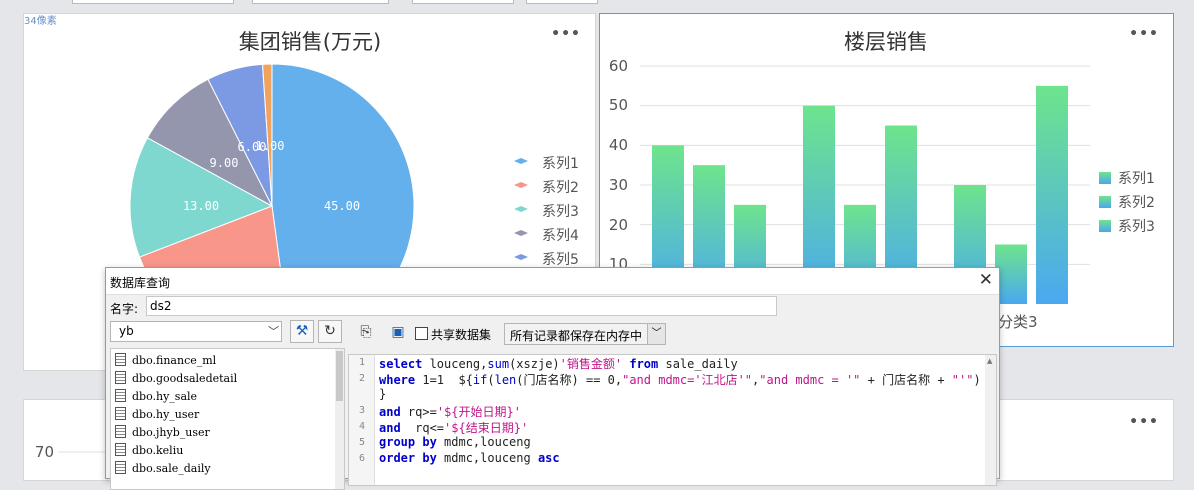  I want to click on pie-legend-item-2: 系列2, so click(546, 188).